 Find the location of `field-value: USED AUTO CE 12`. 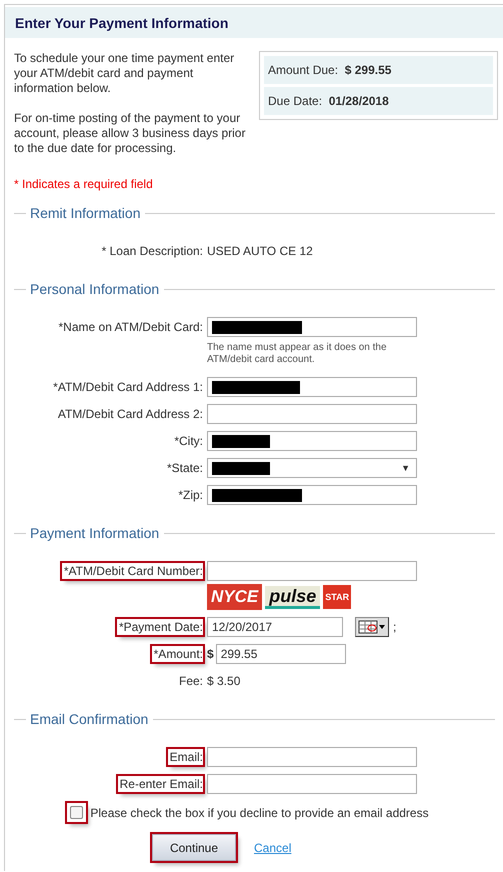

field-value: USED AUTO CE 12 is located at coordinates (260, 251).